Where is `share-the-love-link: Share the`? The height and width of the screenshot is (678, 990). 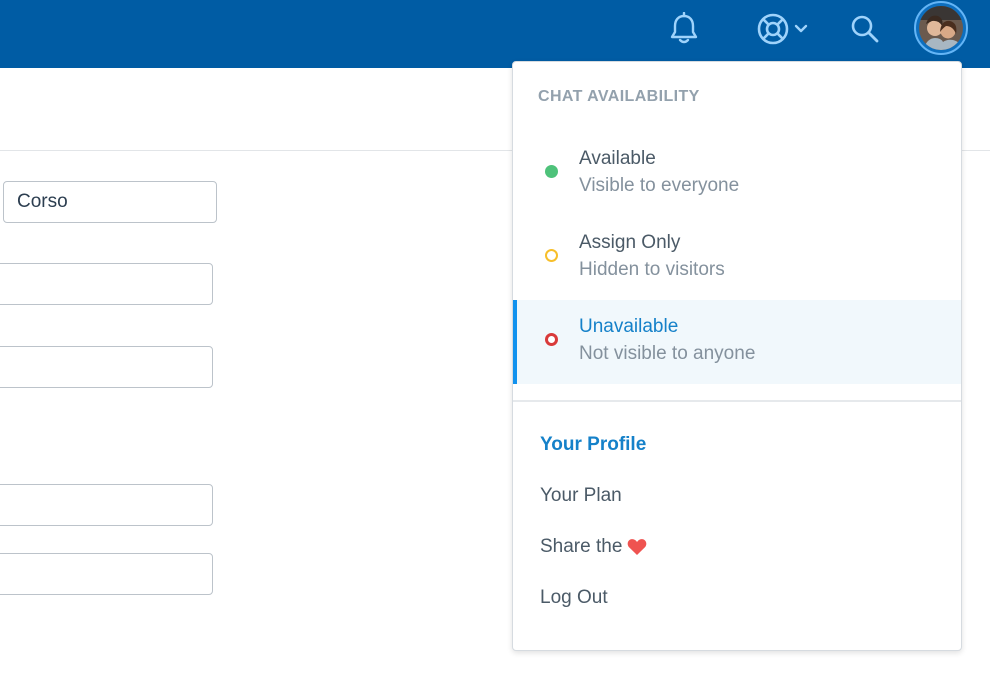
share-the-love-link: Share the is located at coordinates (593, 547).